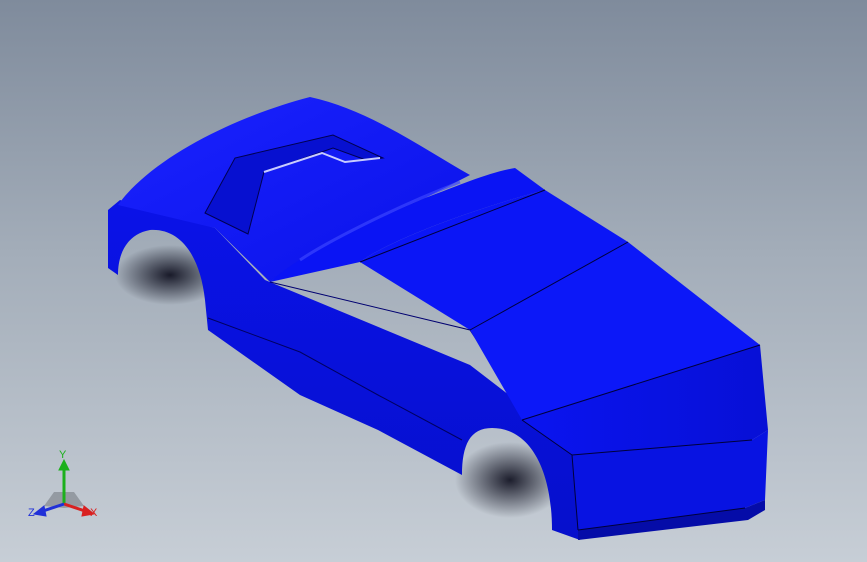 Image resolution: width=867 pixels, height=562 pixels. What do you see at coordinates (64, 464) in the screenshot?
I see `y-axis-arrow` at bounding box center [64, 464].